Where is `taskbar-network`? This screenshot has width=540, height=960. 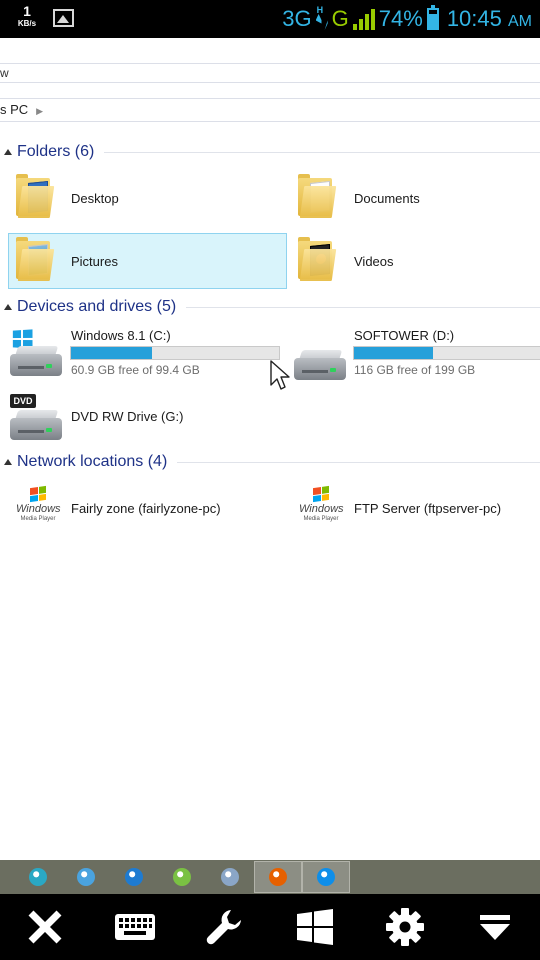
taskbar-network is located at coordinates (86, 877).